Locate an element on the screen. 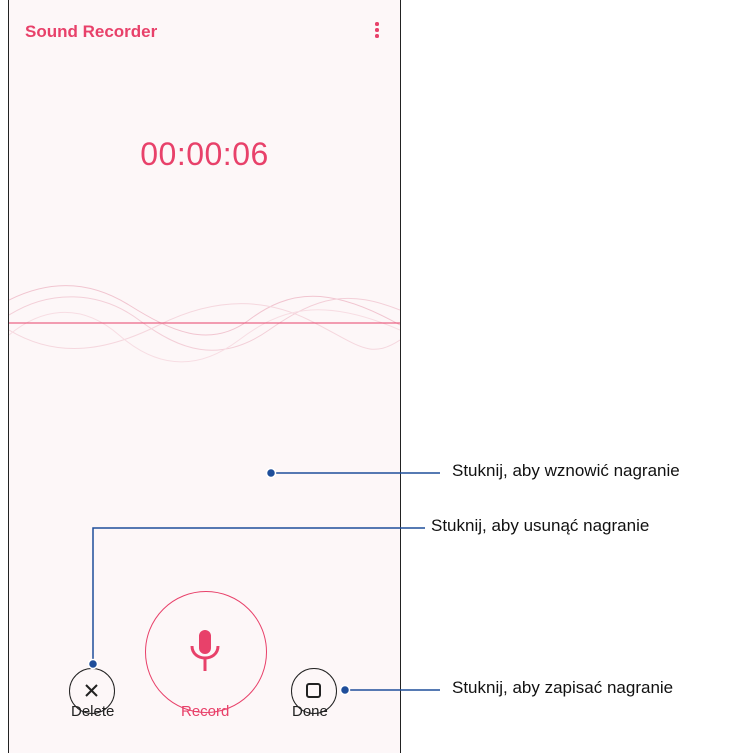  app-title: Sound Recorder is located at coordinates (91, 31).